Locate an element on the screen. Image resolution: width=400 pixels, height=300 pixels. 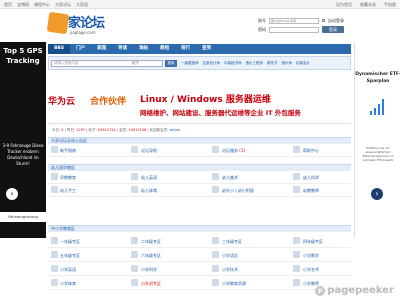
main-nav: BBS 门户 家园 导读 淘帖 群组 排行 签到 is located at coordinates (199, 49).